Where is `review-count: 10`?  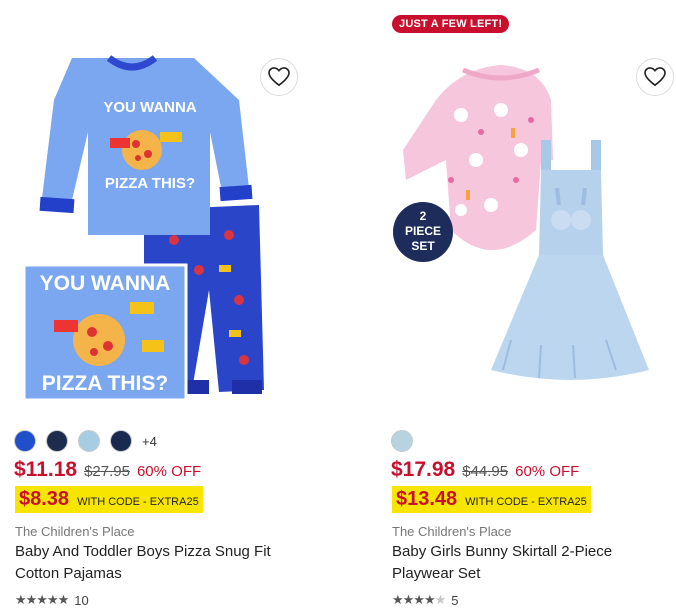
review-count: 10 is located at coordinates (81, 600).